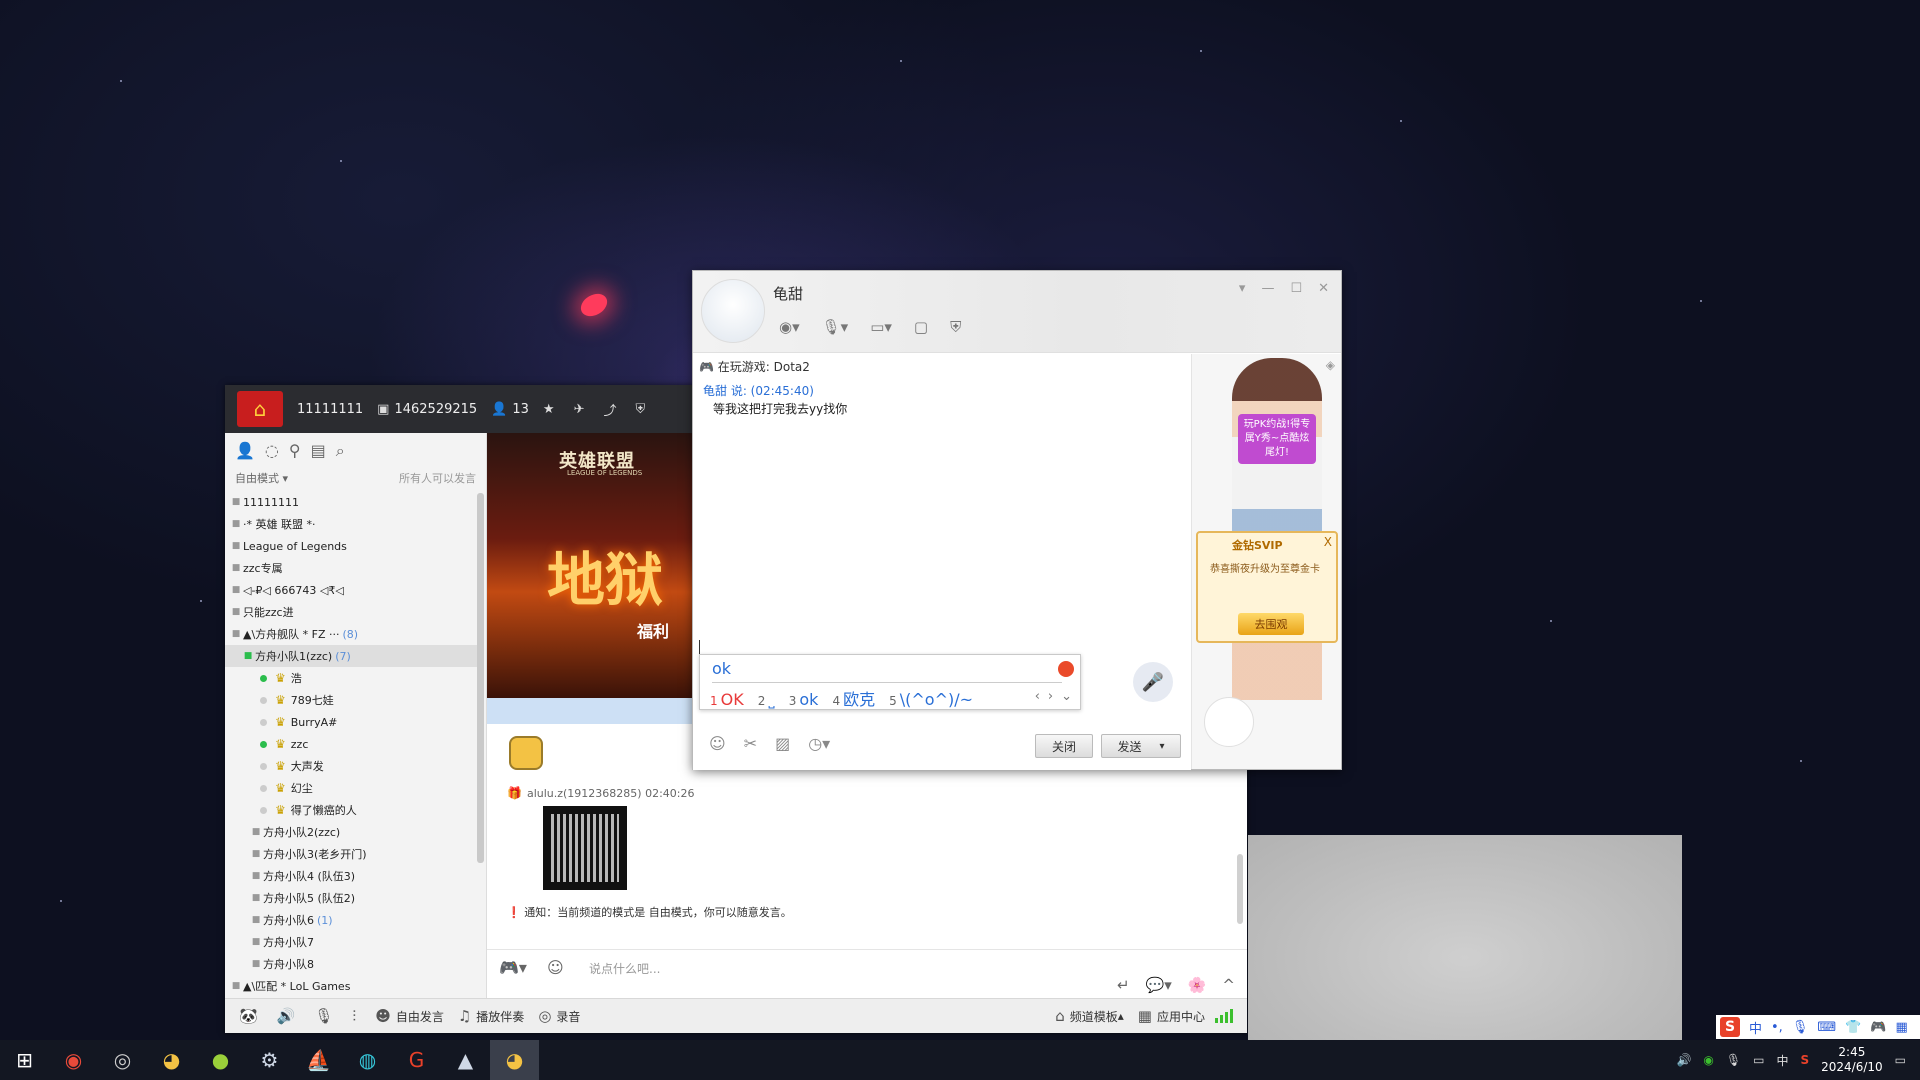 Image resolution: width=1920 pixels, height=1080 pixels. I want to click on video-icon: ◉▾, so click(789, 327).